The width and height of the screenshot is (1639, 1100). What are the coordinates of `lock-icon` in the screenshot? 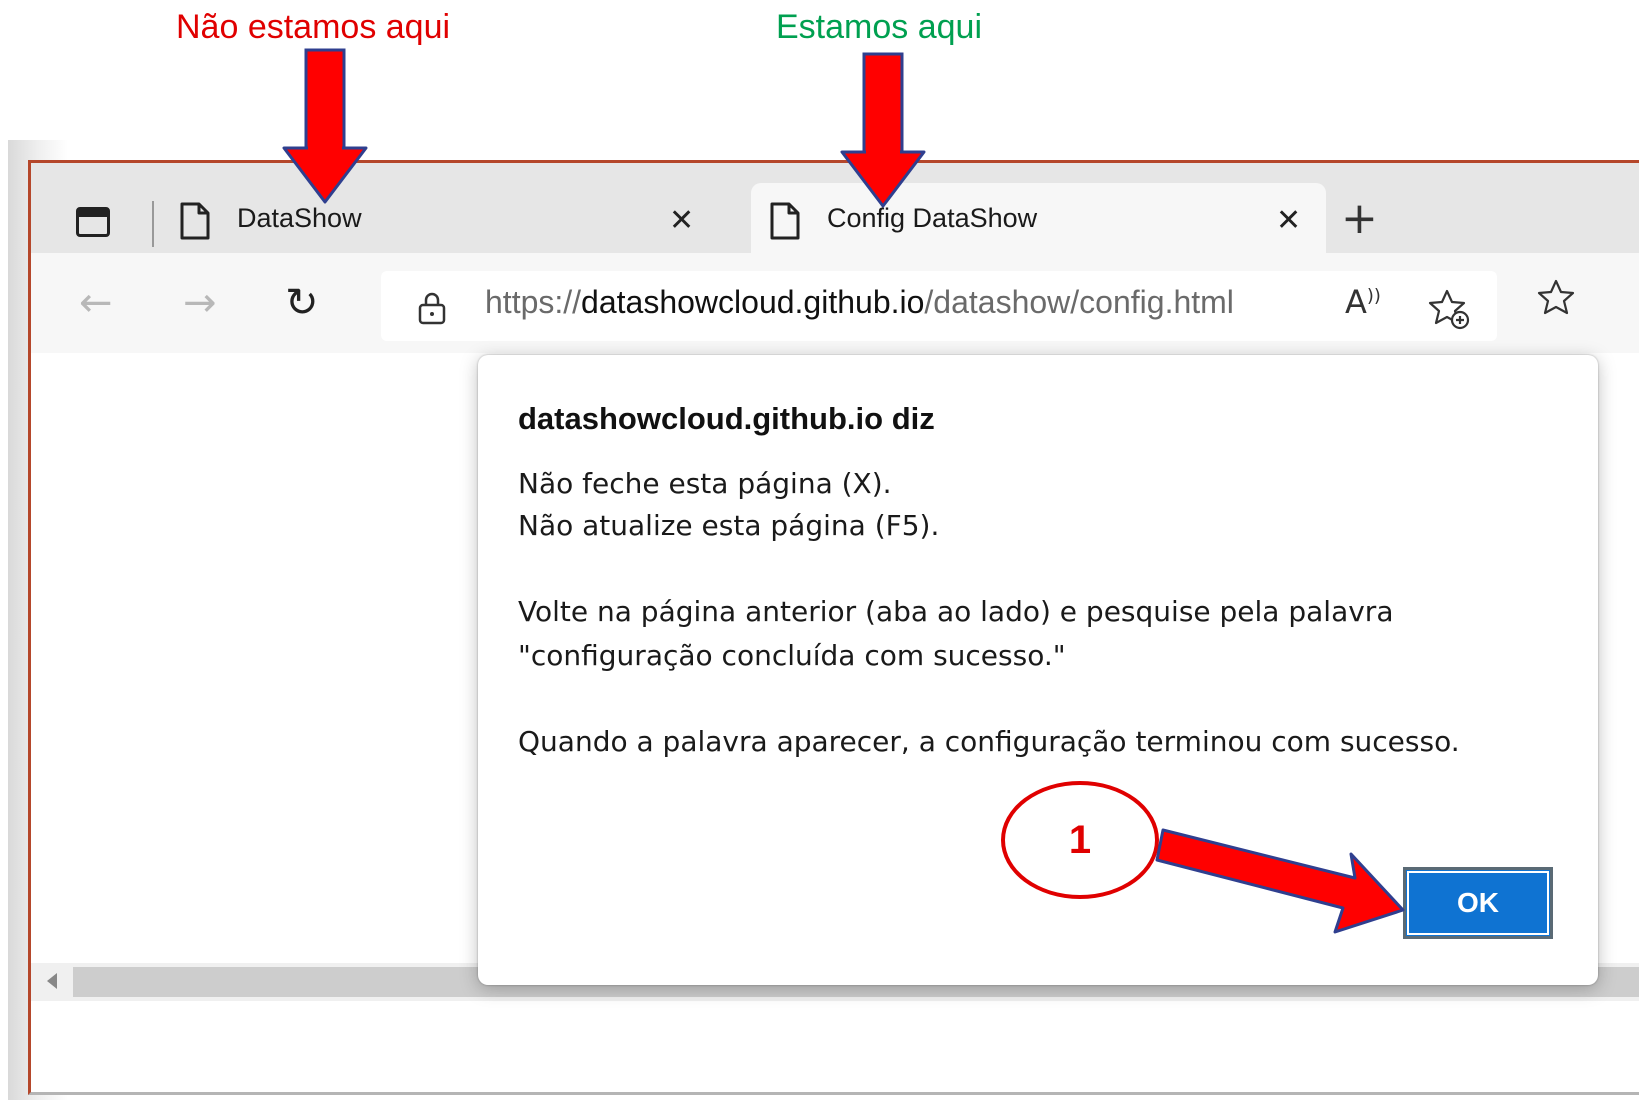 It's located at (432, 308).